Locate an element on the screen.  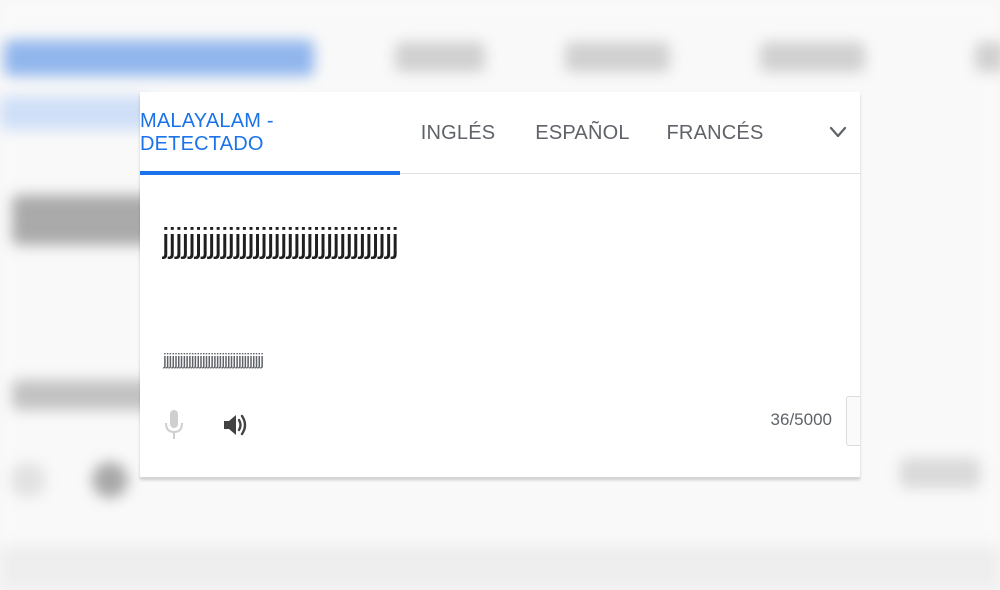
character-count: 36/5000 is located at coordinates (801, 419).